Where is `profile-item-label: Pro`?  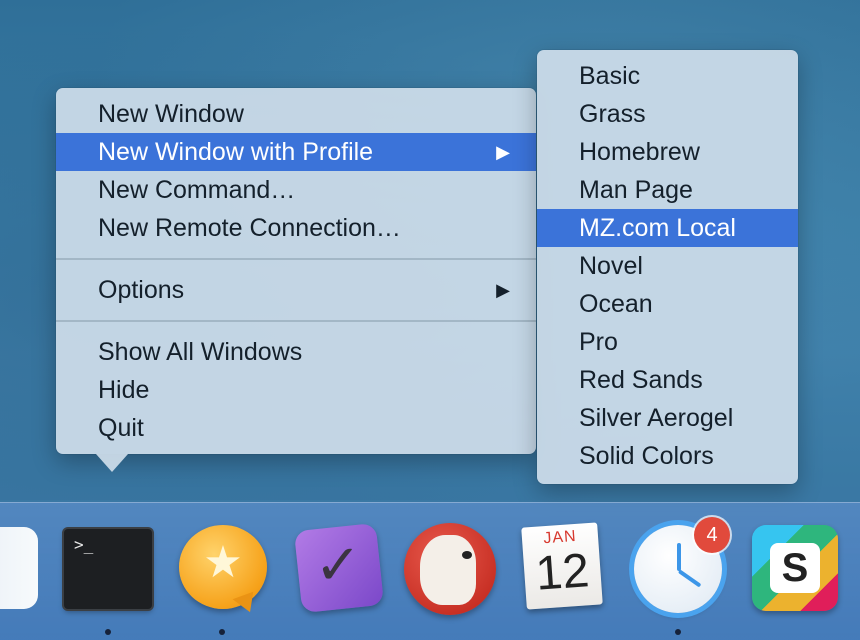
profile-item-label: Pro is located at coordinates (598, 342).